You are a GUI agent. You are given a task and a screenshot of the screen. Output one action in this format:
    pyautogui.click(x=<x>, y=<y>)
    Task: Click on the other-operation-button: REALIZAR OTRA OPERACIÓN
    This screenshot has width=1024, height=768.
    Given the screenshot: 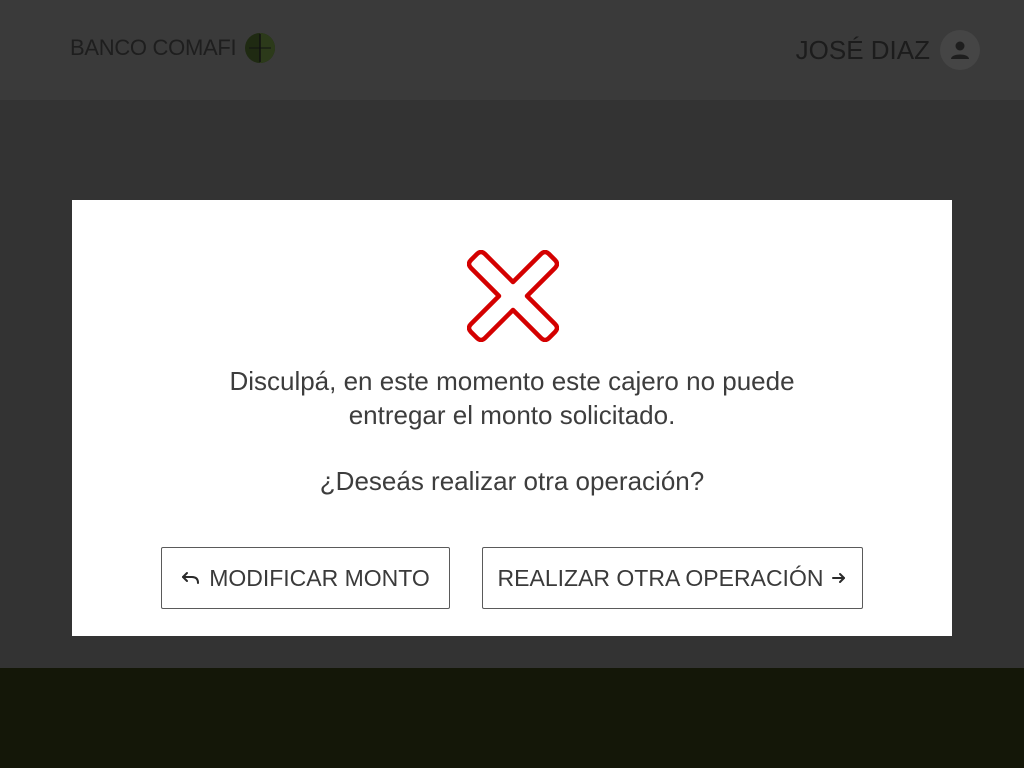 What is the action you would take?
    pyautogui.click(x=672, y=578)
    